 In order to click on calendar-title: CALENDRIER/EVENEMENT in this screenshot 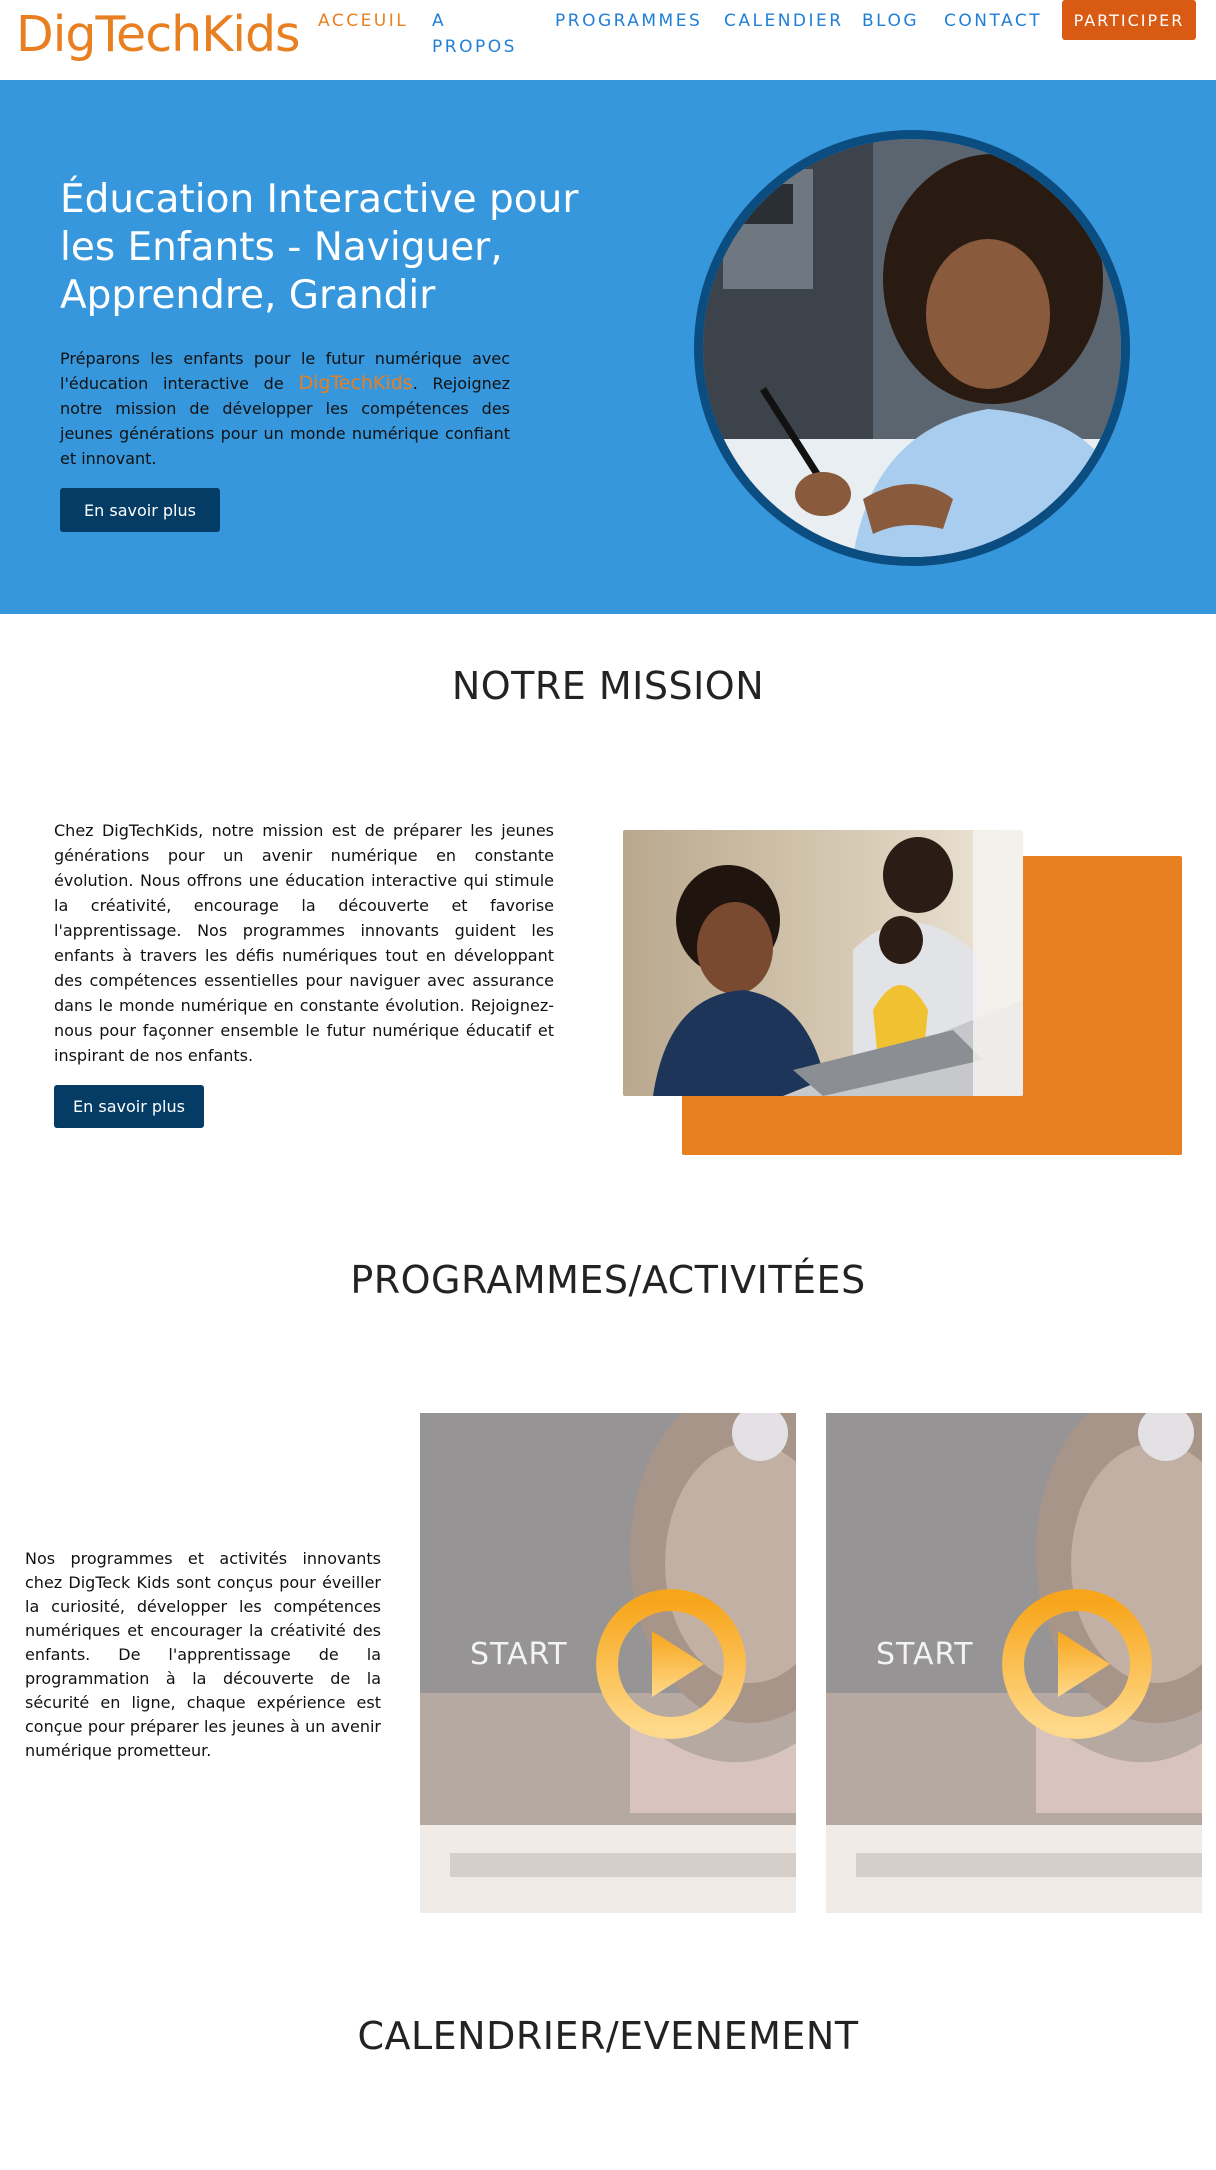, I will do `click(608, 2036)`.